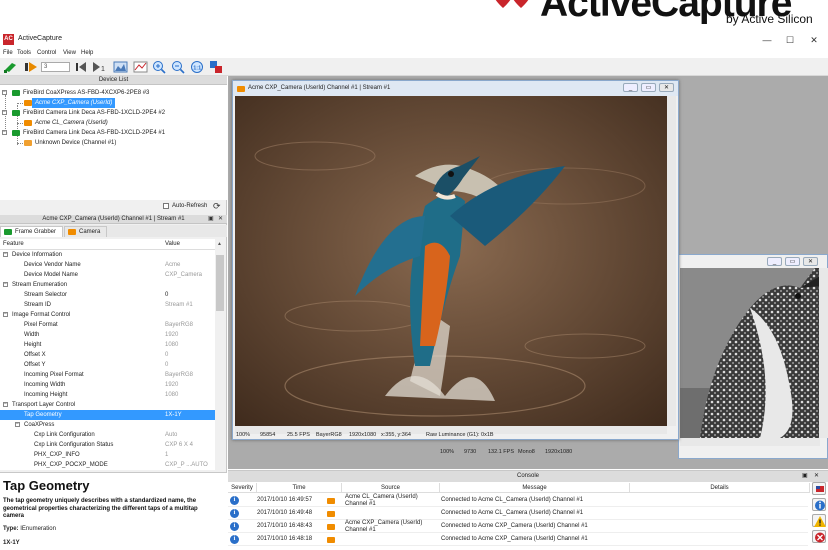 The height and width of the screenshot is (550, 828). Describe the element at coordinates (107, 265) in the screenshot. I see `feature-row: Device Vendor Name Acme` at that location.